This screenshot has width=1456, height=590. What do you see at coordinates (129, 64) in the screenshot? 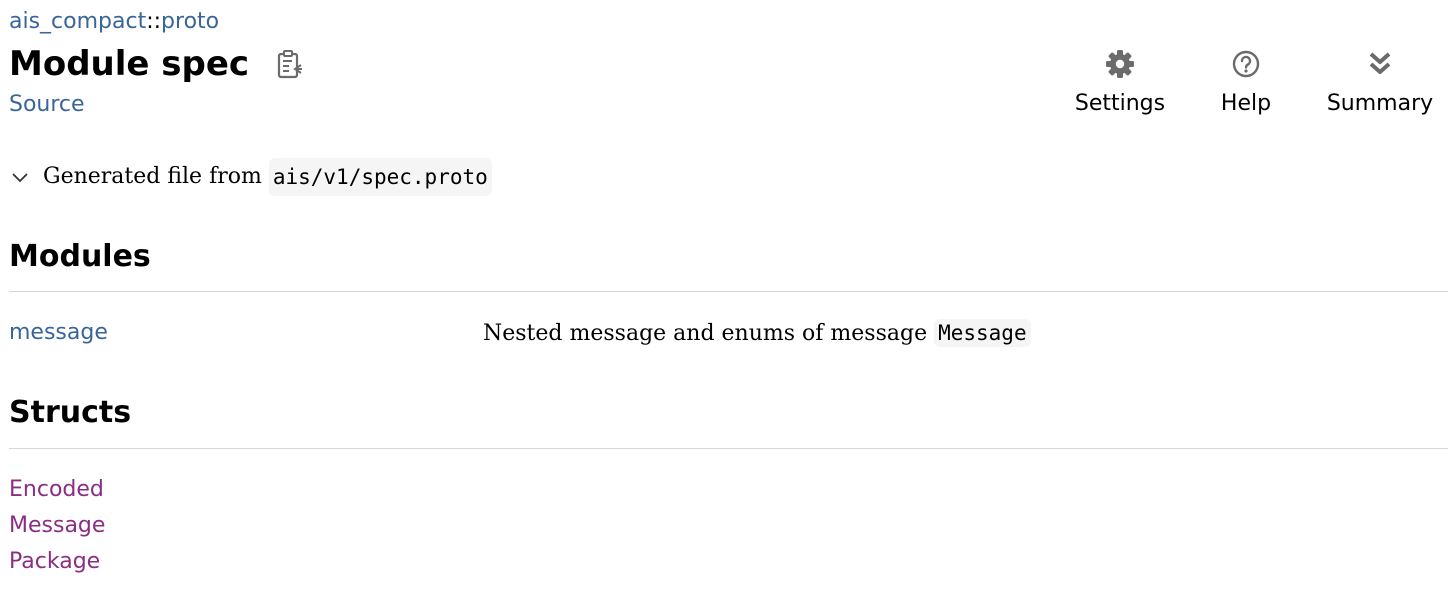
I see `page-title: Module spec` at bounding box center [129, 64].